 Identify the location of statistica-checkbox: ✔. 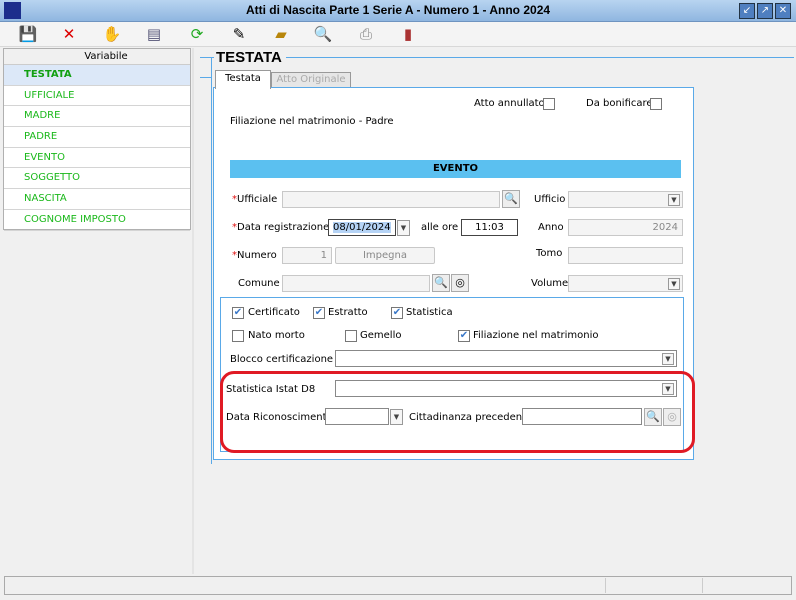
(397, 313).